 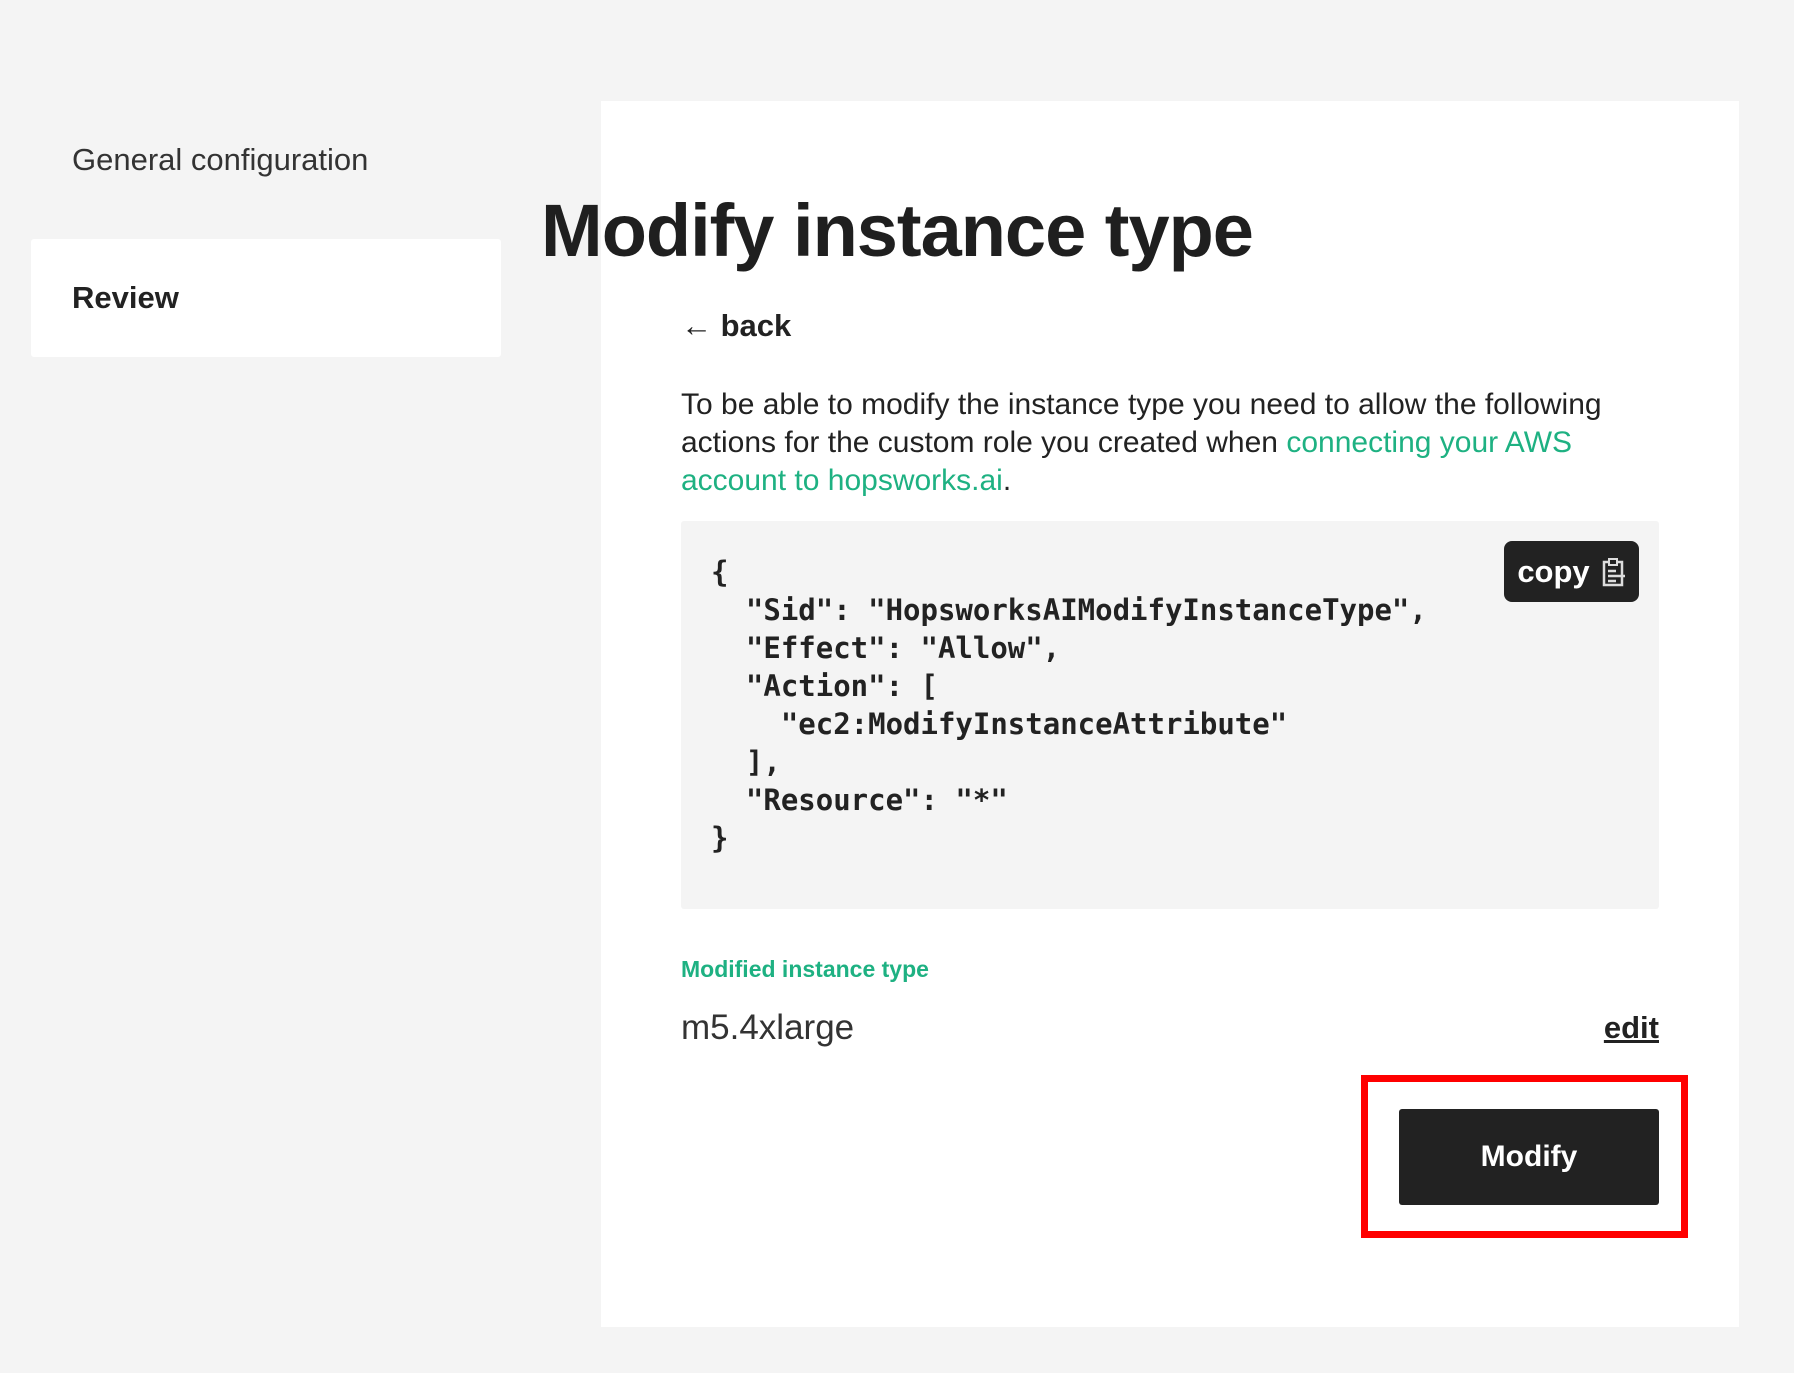 What do you see at coordinates (897, 230) in the screenshot?
I see `page-title: Modify instance type` at bounding box center [897, 230].